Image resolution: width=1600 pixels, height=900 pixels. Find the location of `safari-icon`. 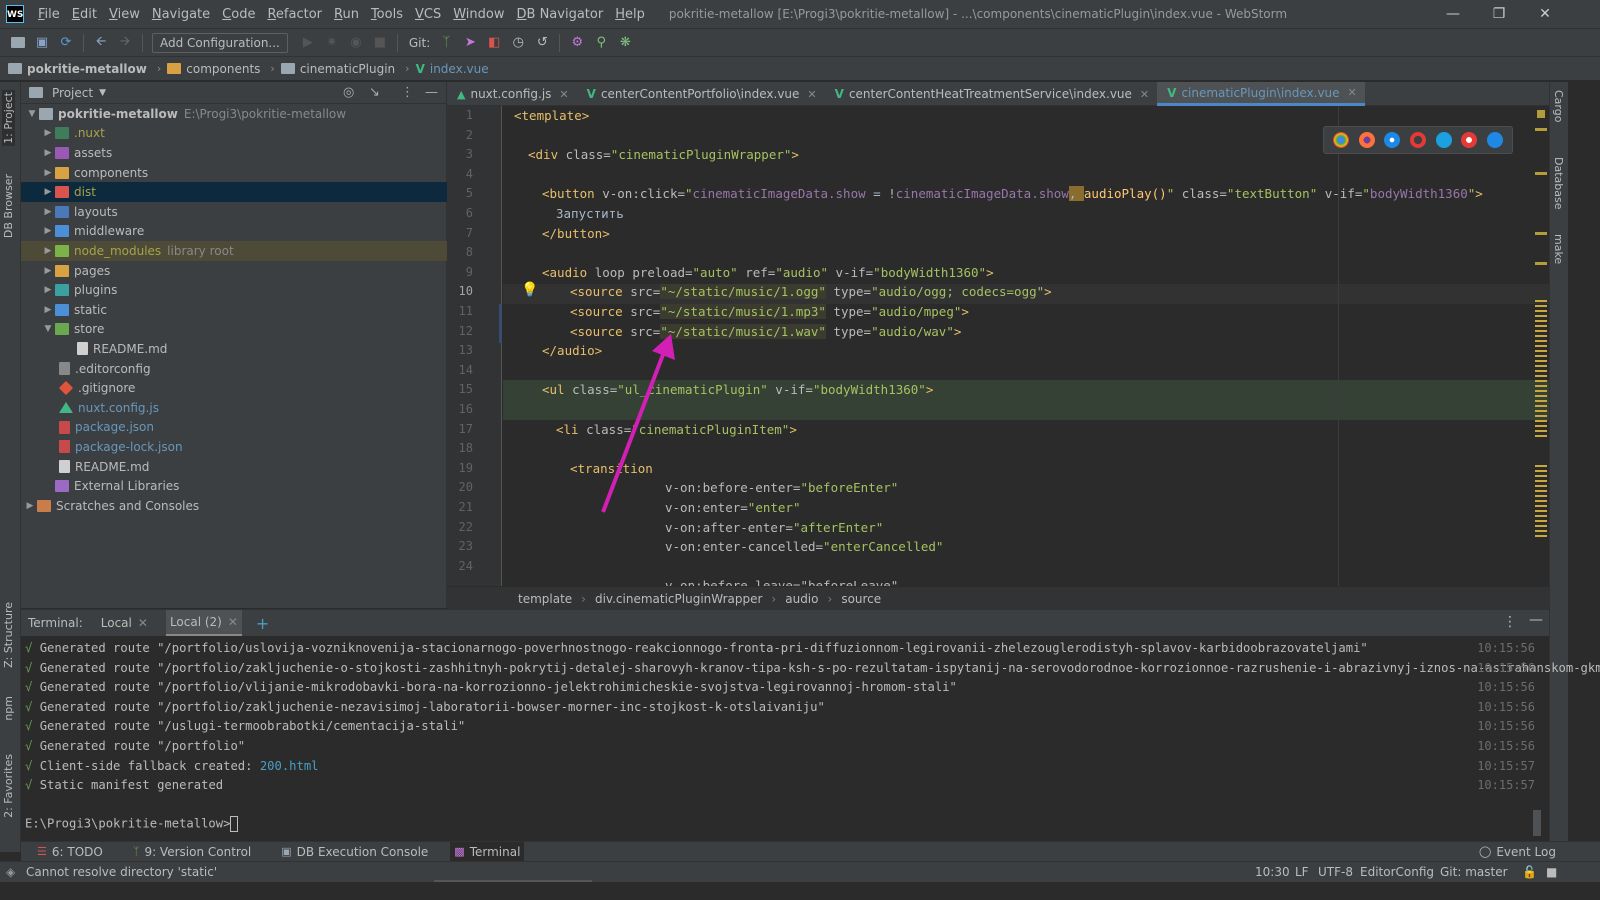

safari-icon is located at coordinates (1392, 140).